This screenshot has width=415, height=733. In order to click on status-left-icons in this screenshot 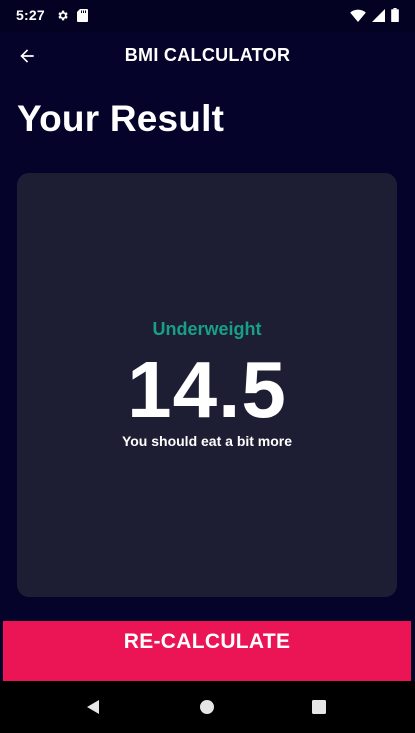, I will do `click(72, 18)`.